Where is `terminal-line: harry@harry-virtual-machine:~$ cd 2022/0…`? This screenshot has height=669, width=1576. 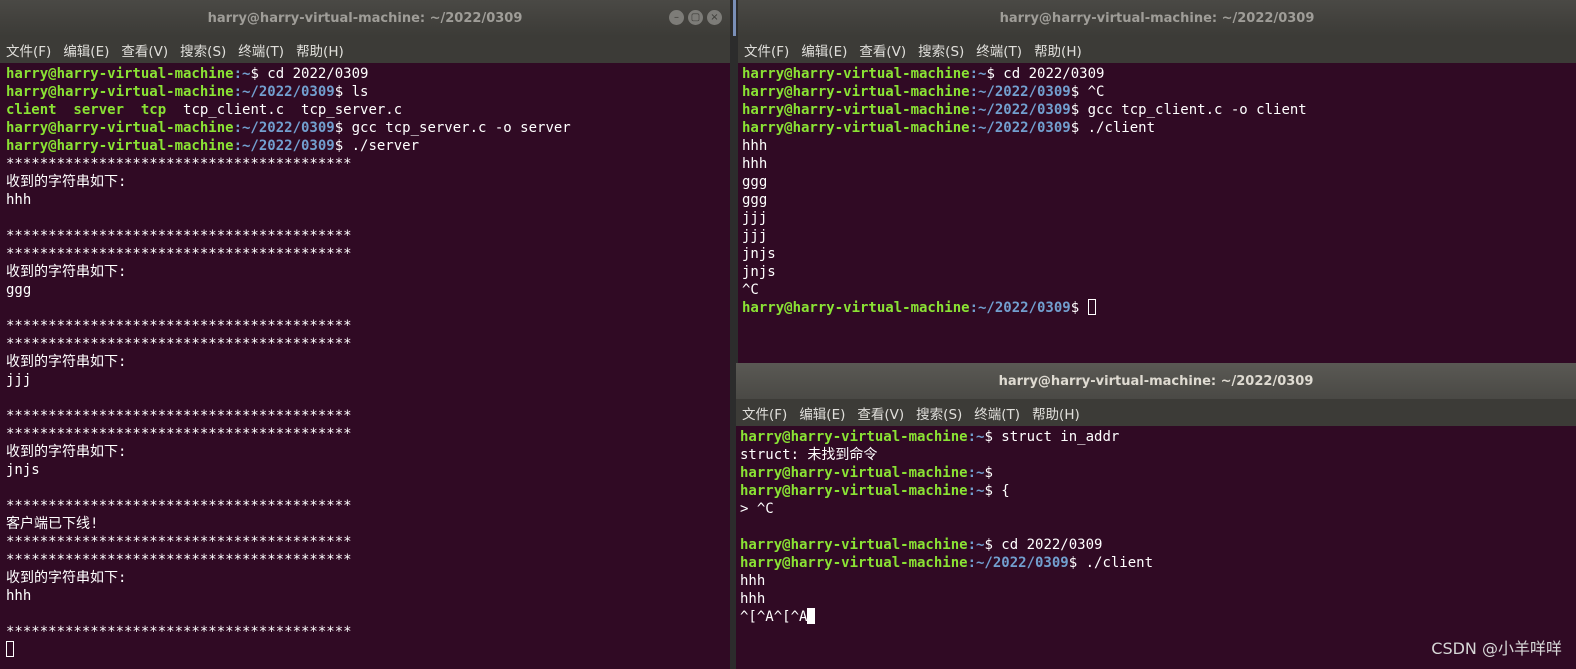
terminal-line: harry@harry-virtual-machine:~$ cd 2022/0… is located at coordinates (1158, 545).